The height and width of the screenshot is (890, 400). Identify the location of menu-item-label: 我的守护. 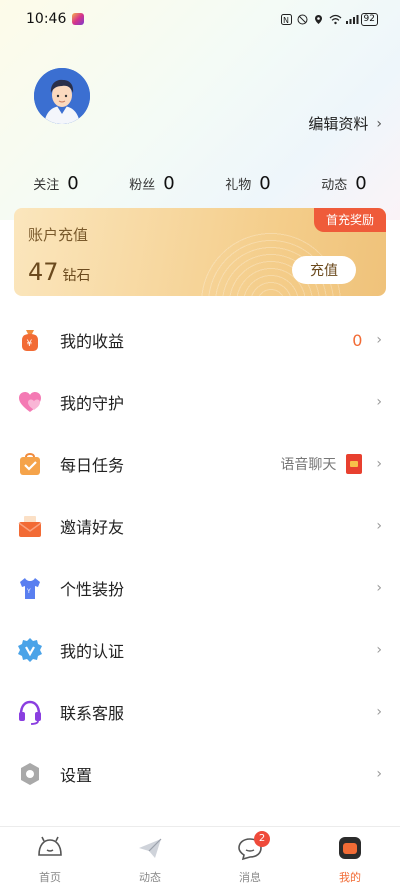
(92, 403).